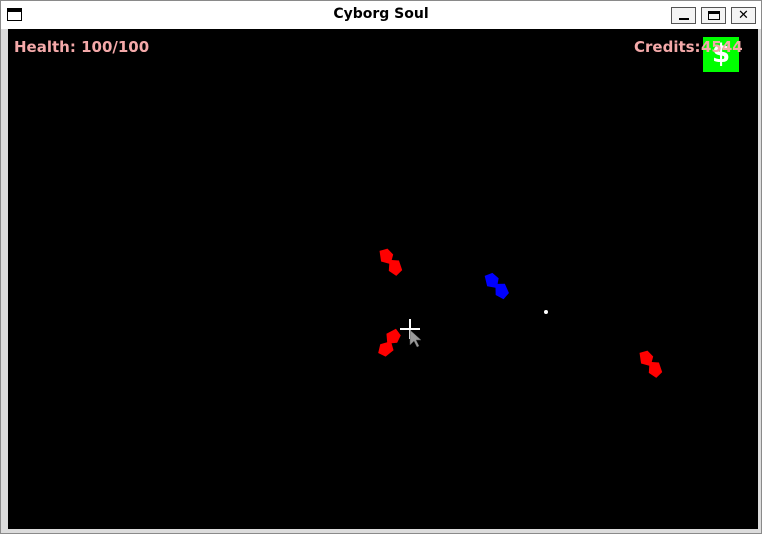  What do you see at coordinates (683, 15) in the screenshot?
I see `minimize-button` at bounding box center [683, 15].